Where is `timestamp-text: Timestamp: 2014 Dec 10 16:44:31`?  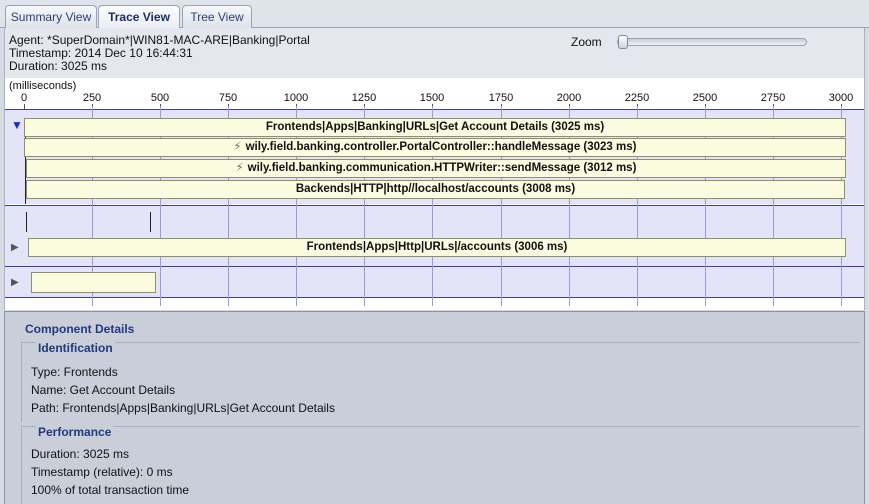 timestamp-text: Timestamp: 2014 Dec 10 16:44:31 is located at coordinates (101, 53).